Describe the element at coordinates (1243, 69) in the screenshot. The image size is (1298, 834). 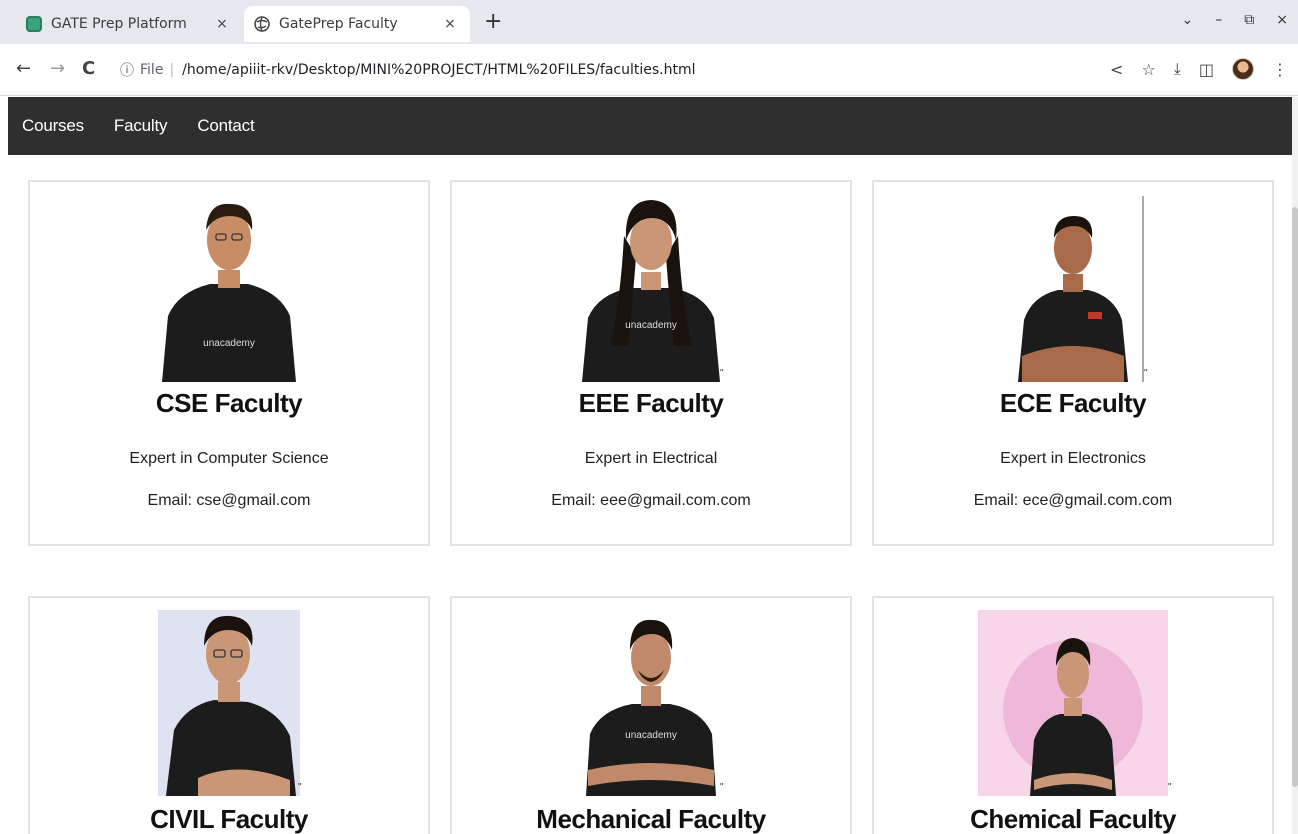
I see `profile-avatar` at that location.